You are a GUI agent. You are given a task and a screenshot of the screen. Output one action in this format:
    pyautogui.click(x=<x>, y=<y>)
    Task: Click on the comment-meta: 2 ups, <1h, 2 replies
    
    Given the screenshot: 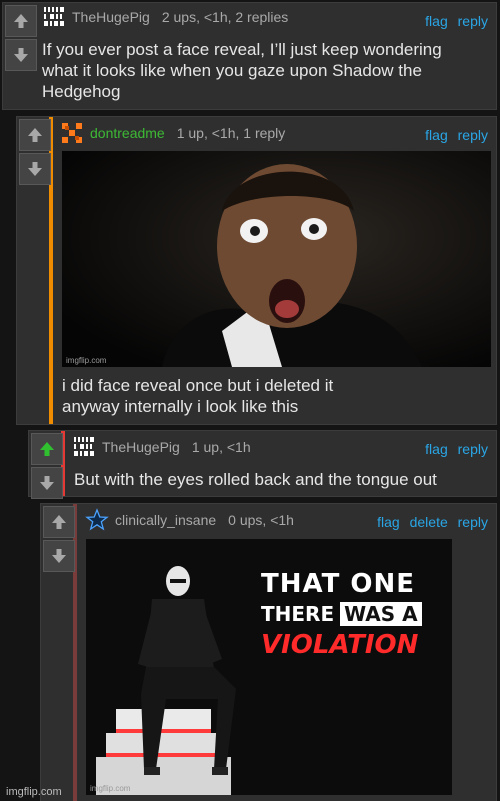 What is the action you would take?
    pyautogui.click(x=225, y=17)
    